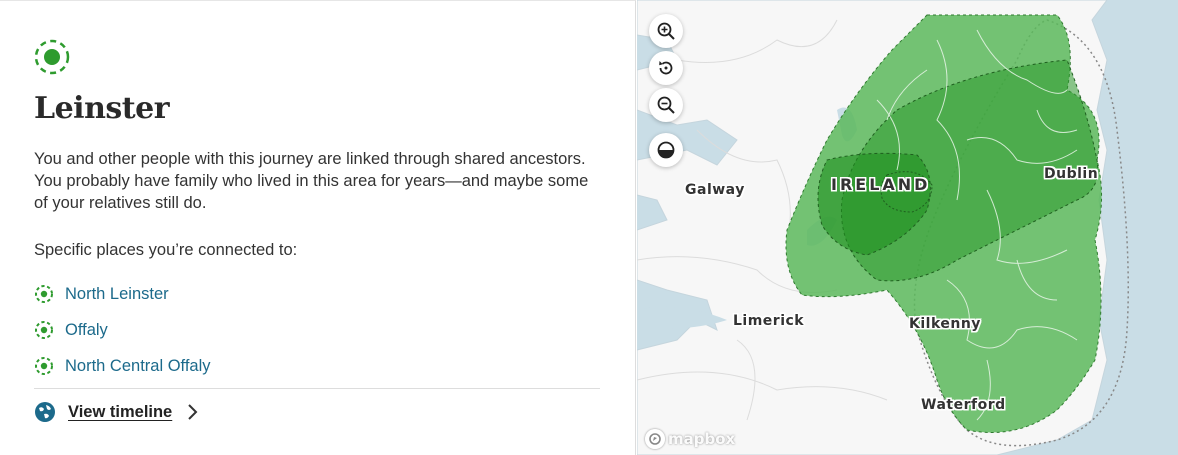 The width and height of the screenshot is (1178, 455). Describe the element at coordinates (881, 184) in the screenshot. I see `map-label-ireland: IRELAND` at that location.